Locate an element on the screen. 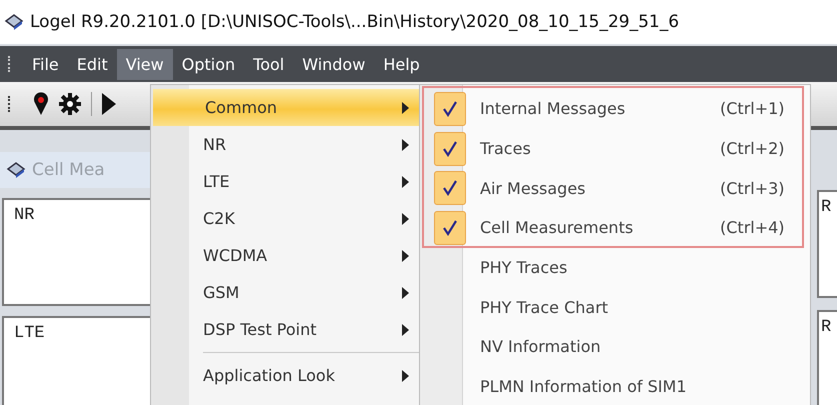  menu-entry: Application Look is located at coordinates (285, 375).